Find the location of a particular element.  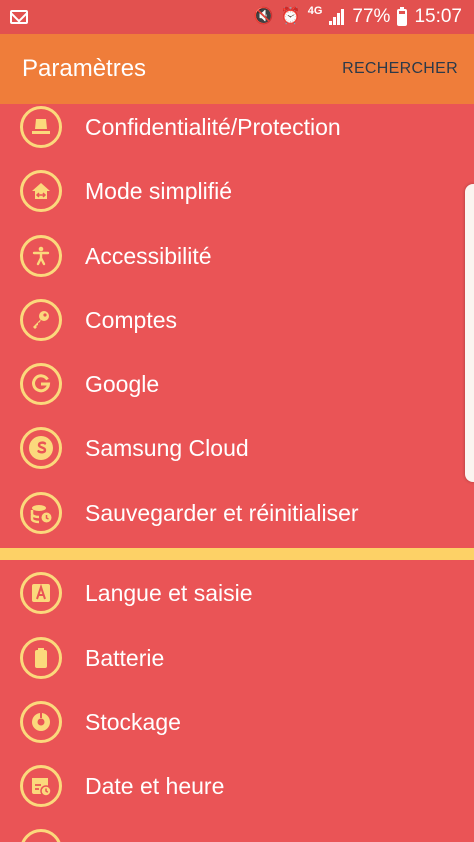

settings-item-google: Google is located at coordinates (230, 384).